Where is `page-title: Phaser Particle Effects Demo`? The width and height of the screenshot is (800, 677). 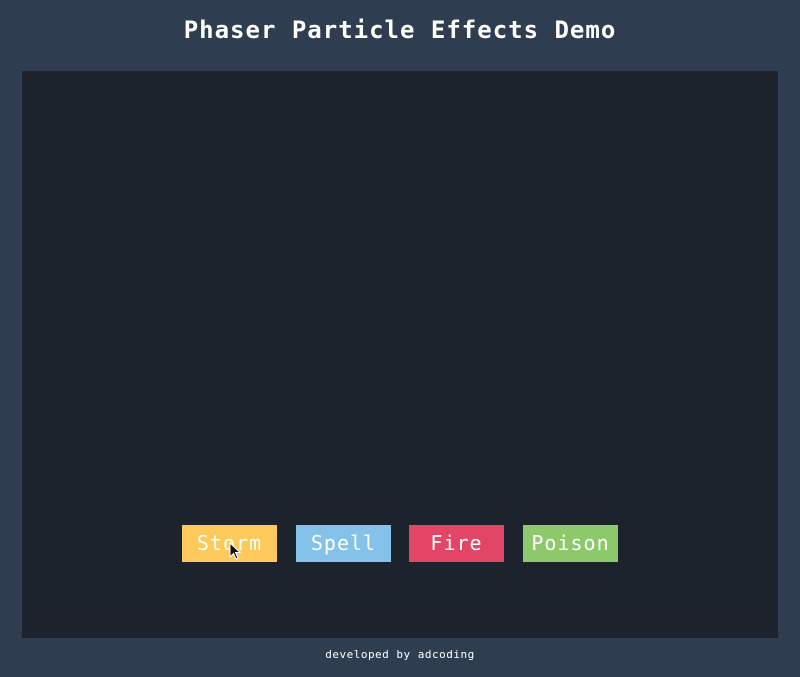
page-title: Phaser Particle Effects Demo is located at coordinates (400, 30).